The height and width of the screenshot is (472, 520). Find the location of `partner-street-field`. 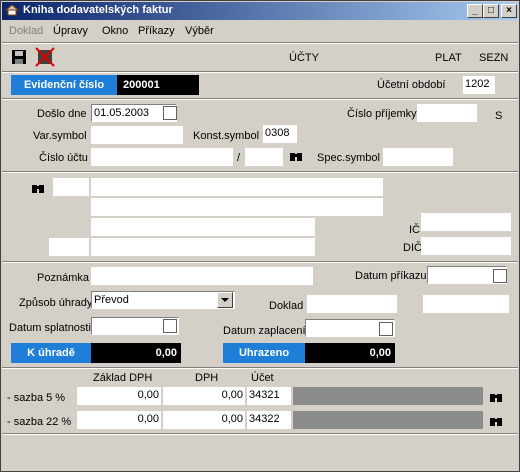

partner-street-field is located at coordinates (203, 227).